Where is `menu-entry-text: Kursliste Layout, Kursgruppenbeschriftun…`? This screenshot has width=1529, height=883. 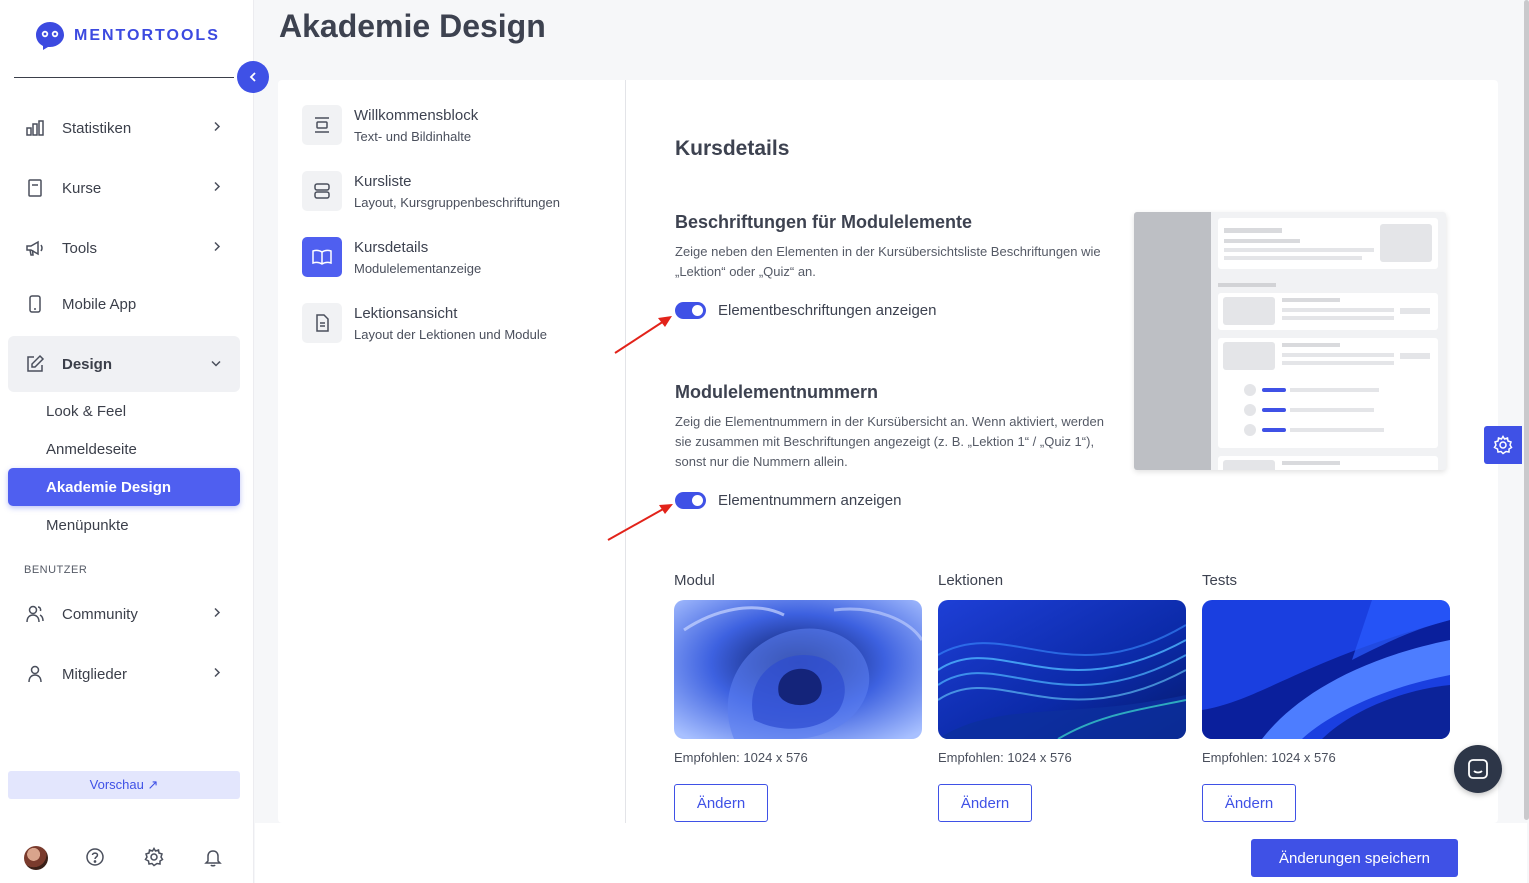 menu-entry-text: Kursliste Layout, Kursgruppenbeschriftun… is located at coordinates (457, 193).